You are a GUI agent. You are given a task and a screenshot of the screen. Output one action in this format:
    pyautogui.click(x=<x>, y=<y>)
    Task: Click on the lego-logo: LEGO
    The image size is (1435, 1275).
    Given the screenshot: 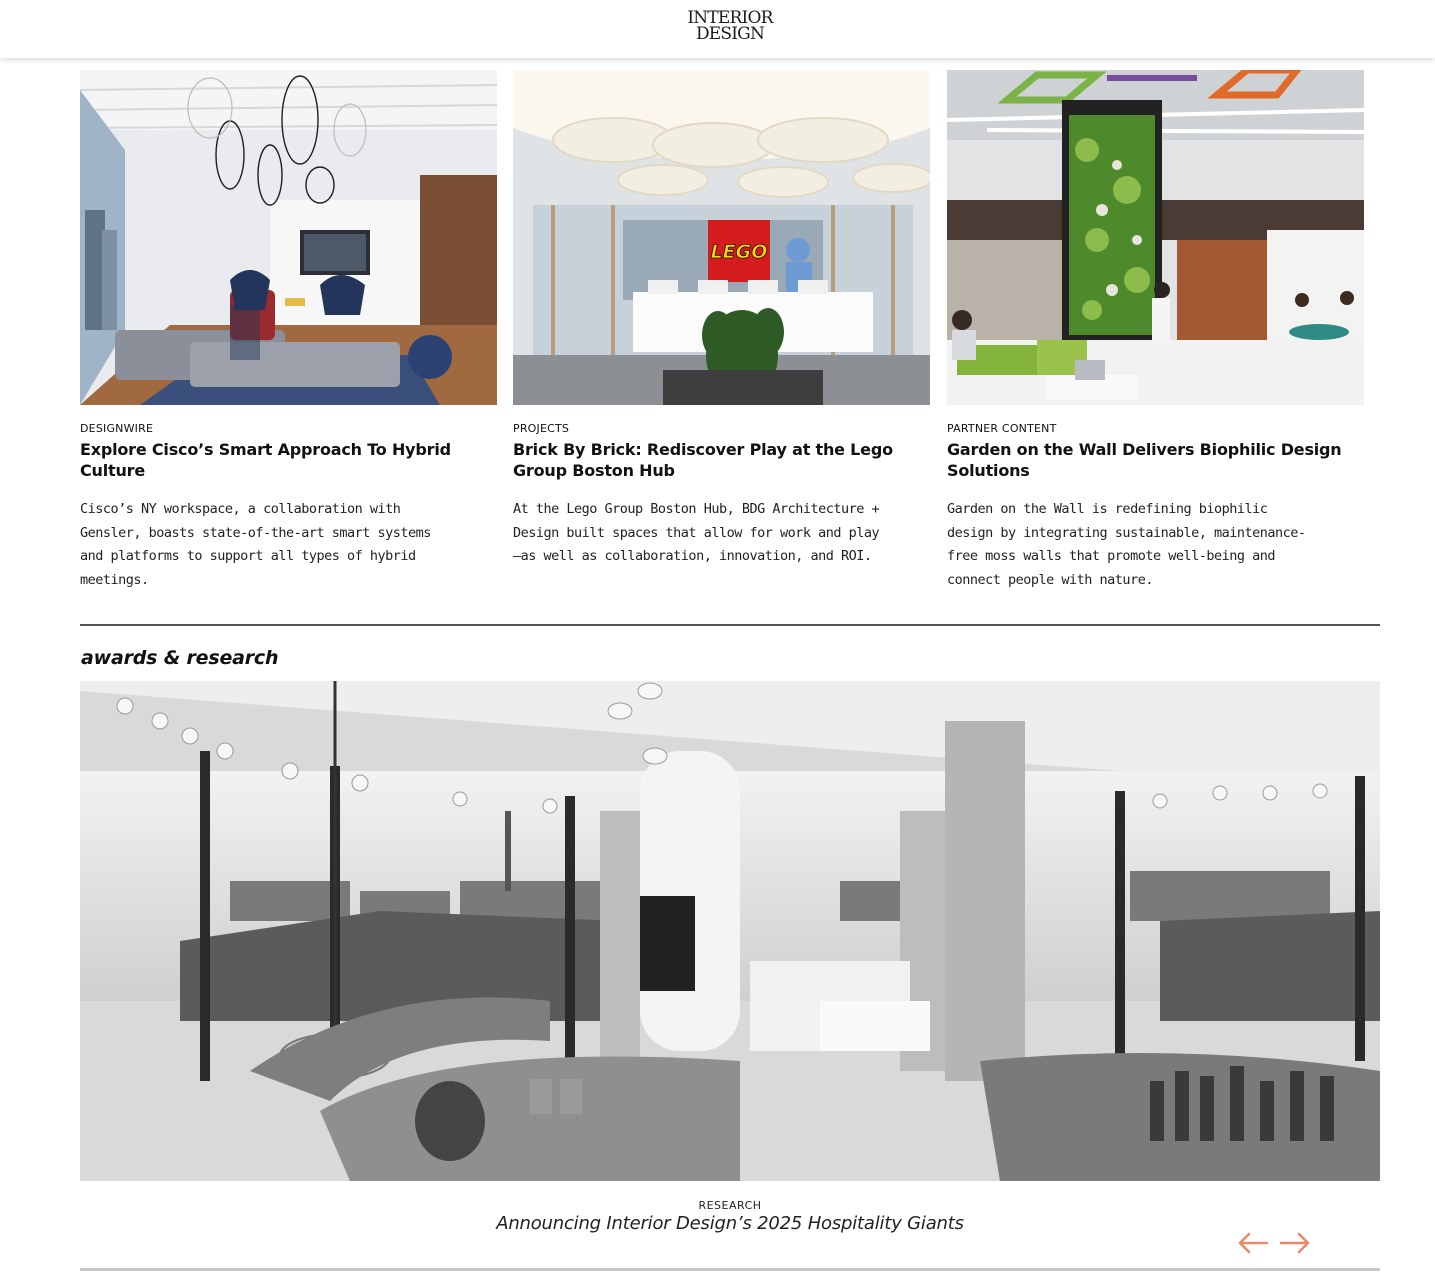 What is the action you would take?
    pyautogui.click(x=739, y=252)
    